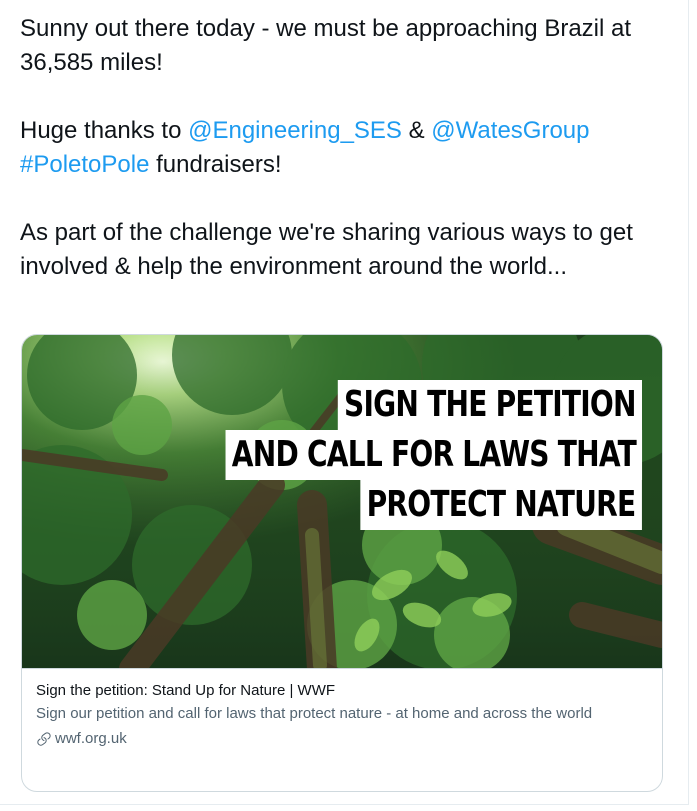 The height and width of the screenshot is (811, 697). I want to click on thanks-suffix: fundraisers!, so click(215, 164).